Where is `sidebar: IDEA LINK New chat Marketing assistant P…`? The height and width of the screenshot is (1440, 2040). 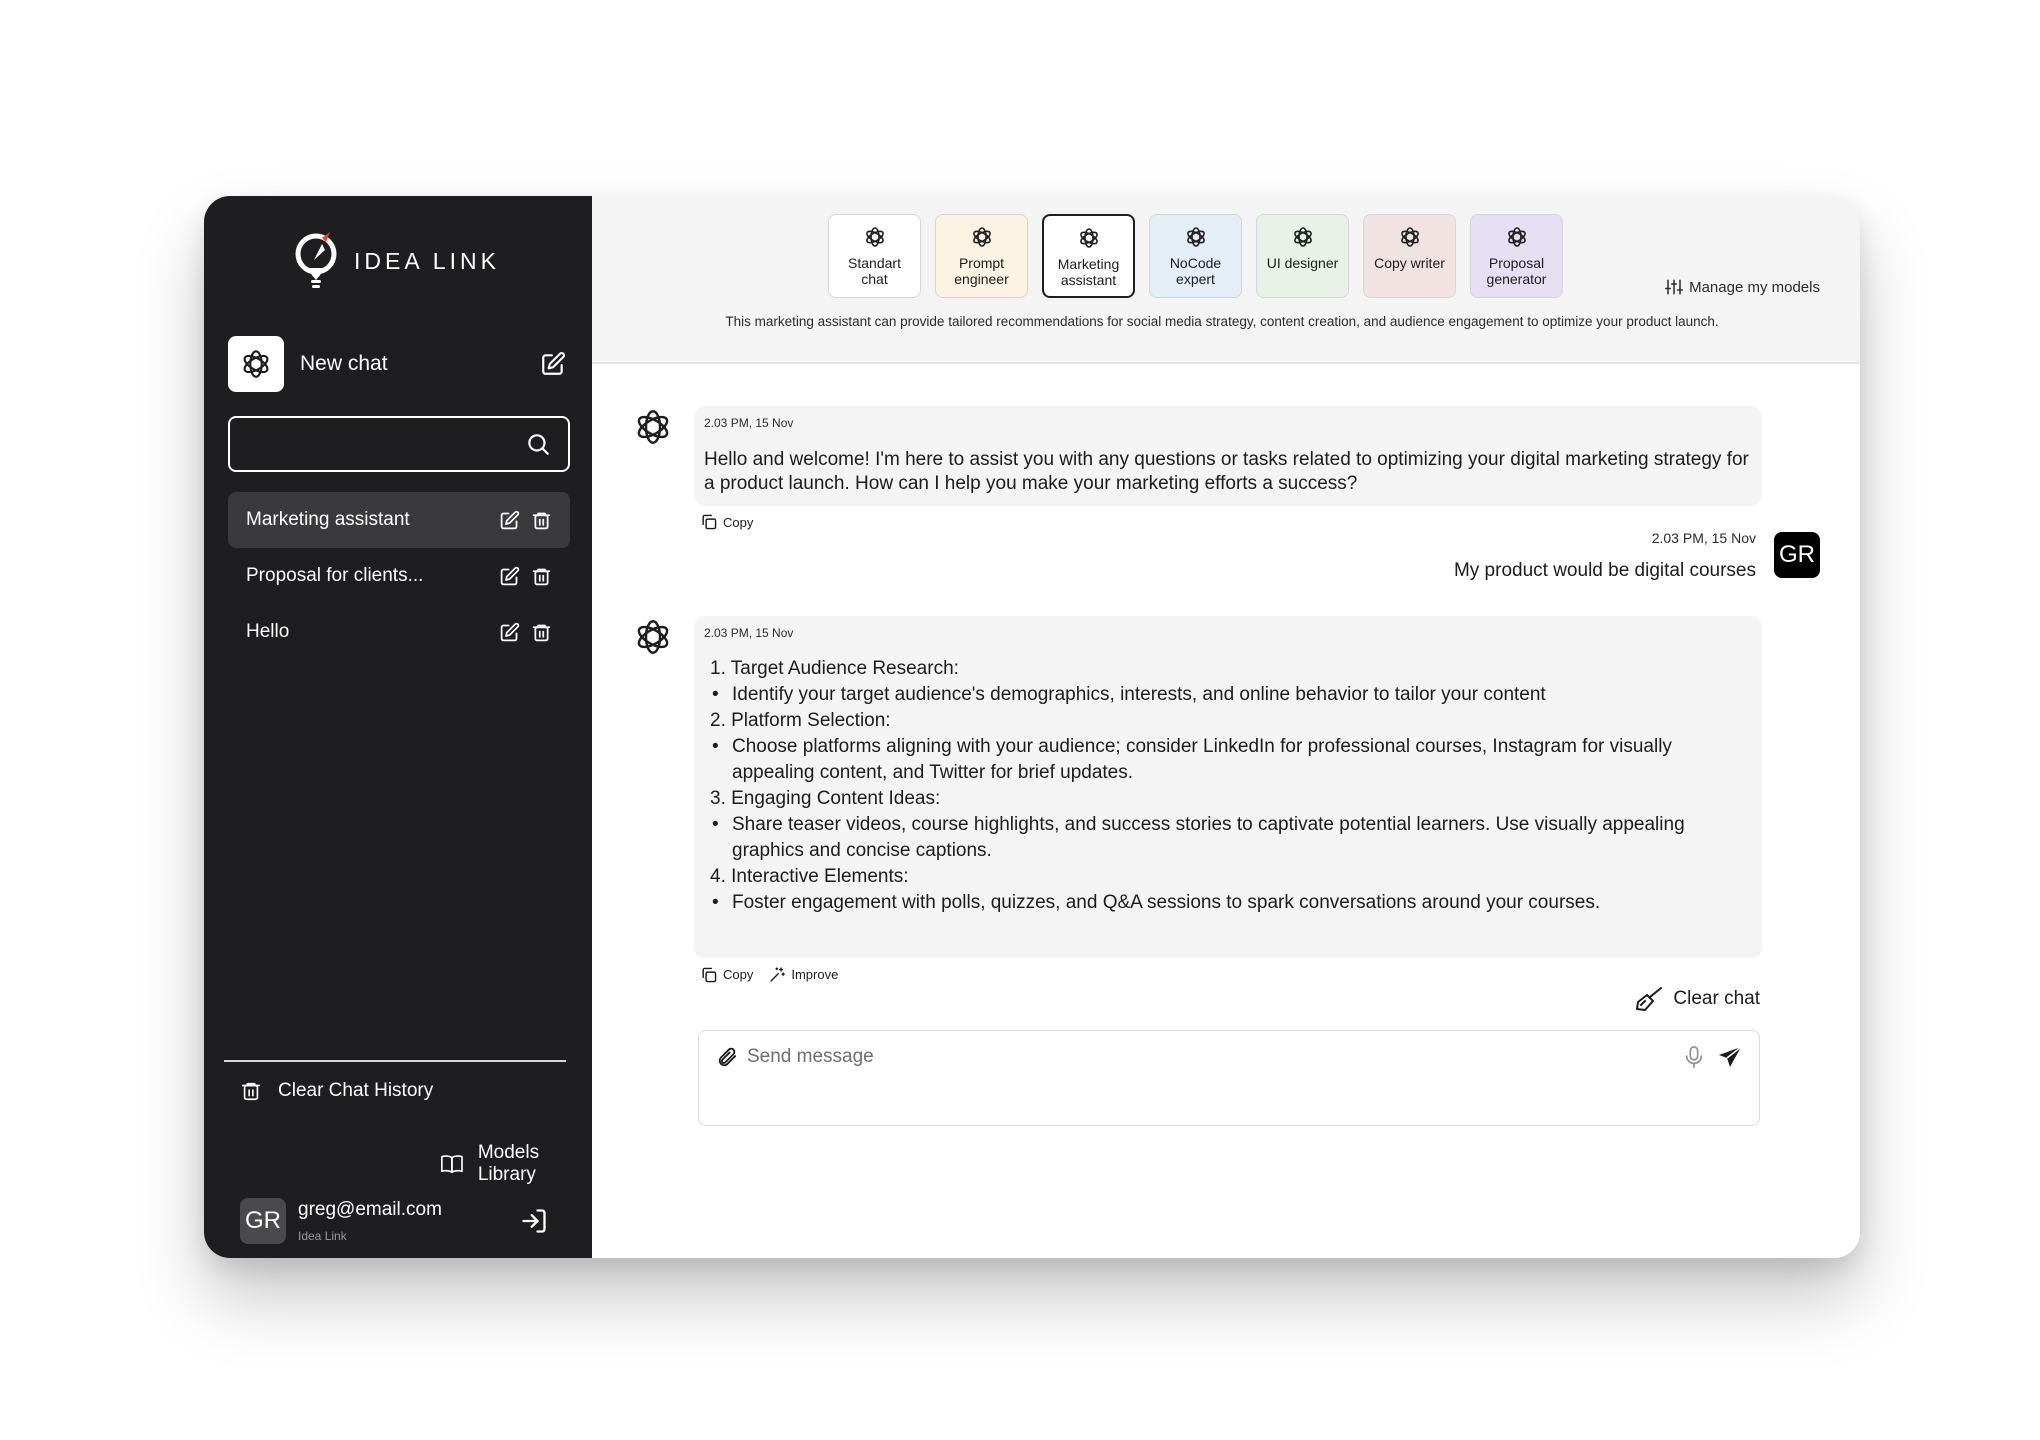 sidebar: IDEA LINK New chat Marketing assistant P… is located at coordinates (398, 727).